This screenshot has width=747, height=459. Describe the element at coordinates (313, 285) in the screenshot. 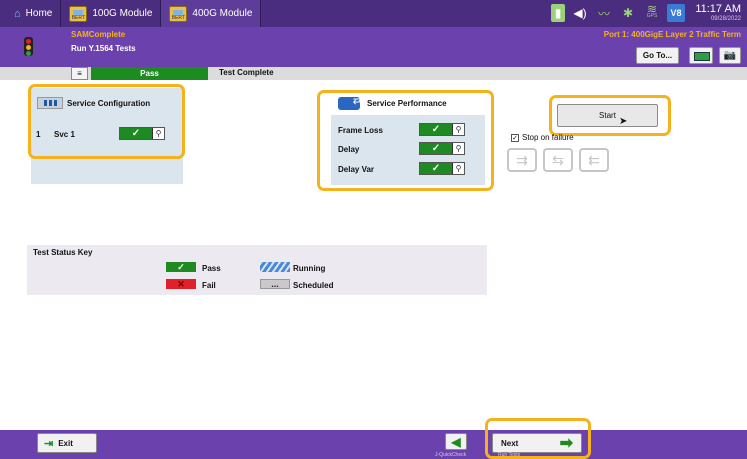

I see `scheduled-key-label: Scheduled` at that location.